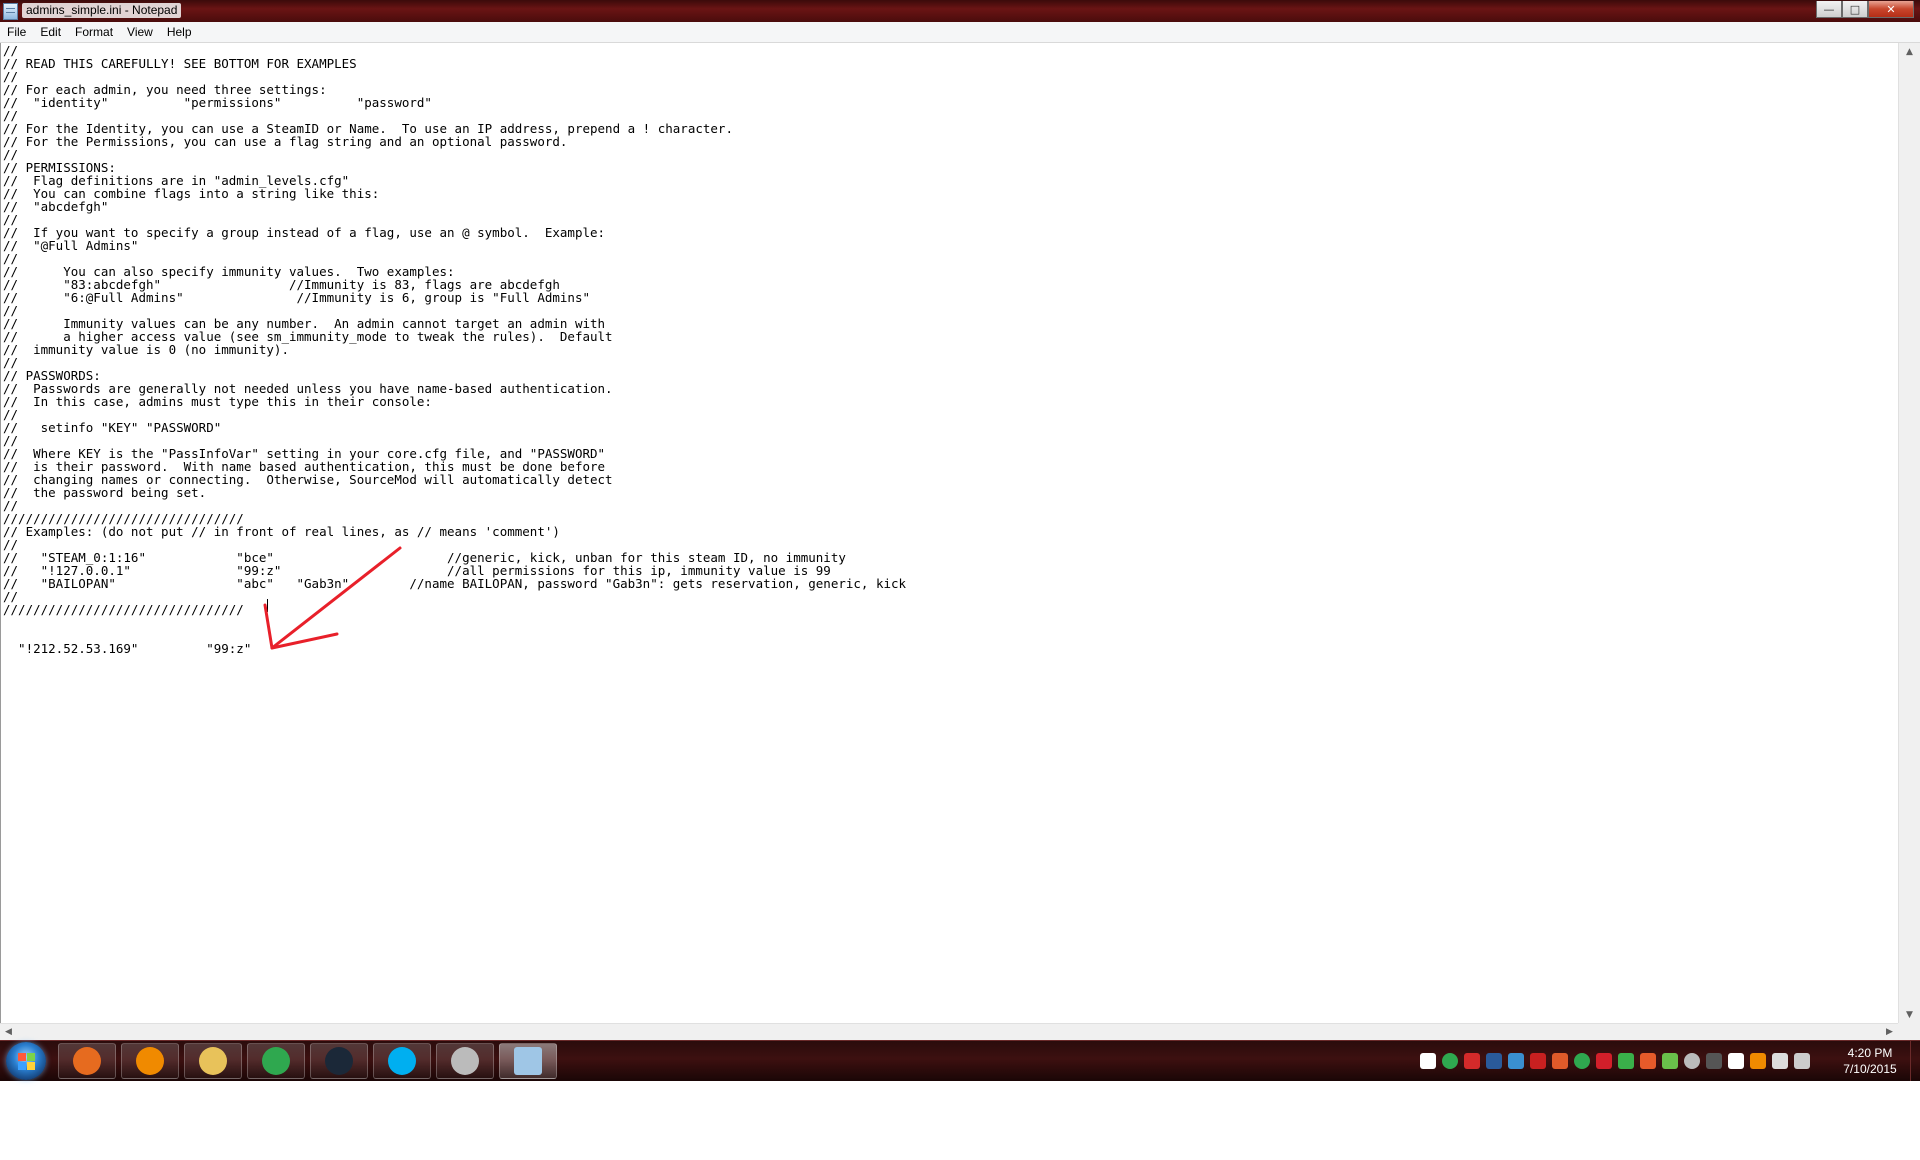 The height and width of the screenshot is (1160, 1920). I want to click on menu-bar: File Edit Format View Help, so click(960, 32).